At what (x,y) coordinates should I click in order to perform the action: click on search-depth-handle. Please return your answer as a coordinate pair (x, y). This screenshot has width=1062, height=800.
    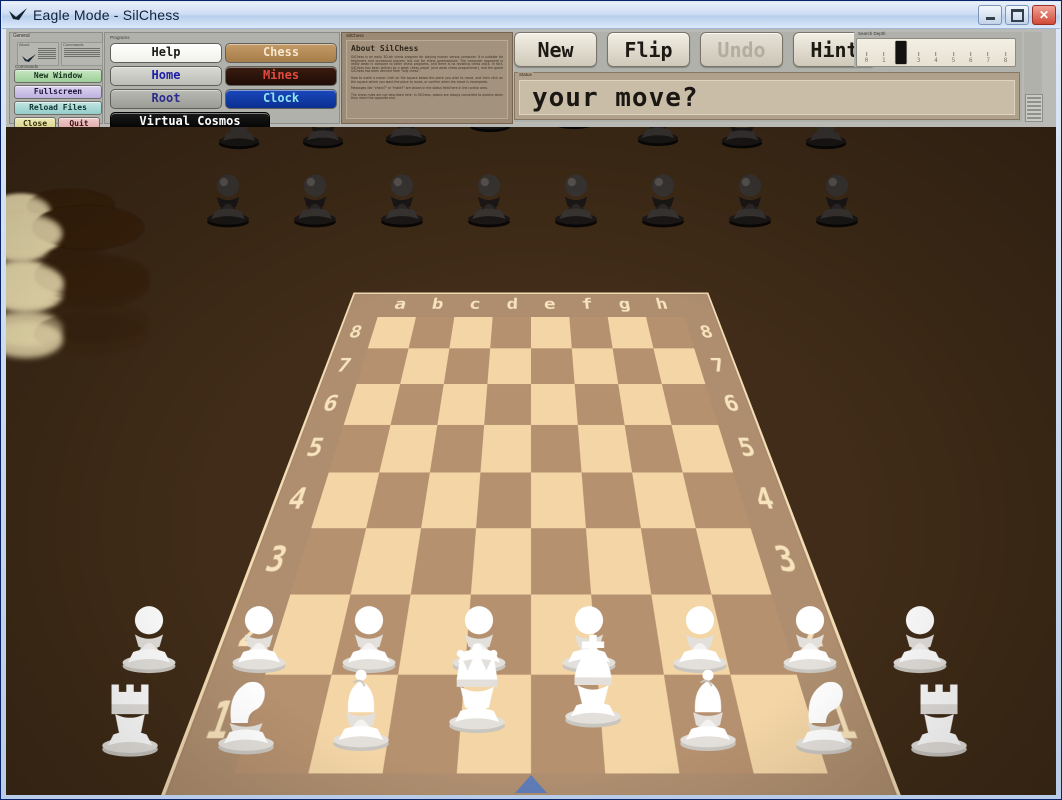
    Looking at the image, I should click on (901, 52).